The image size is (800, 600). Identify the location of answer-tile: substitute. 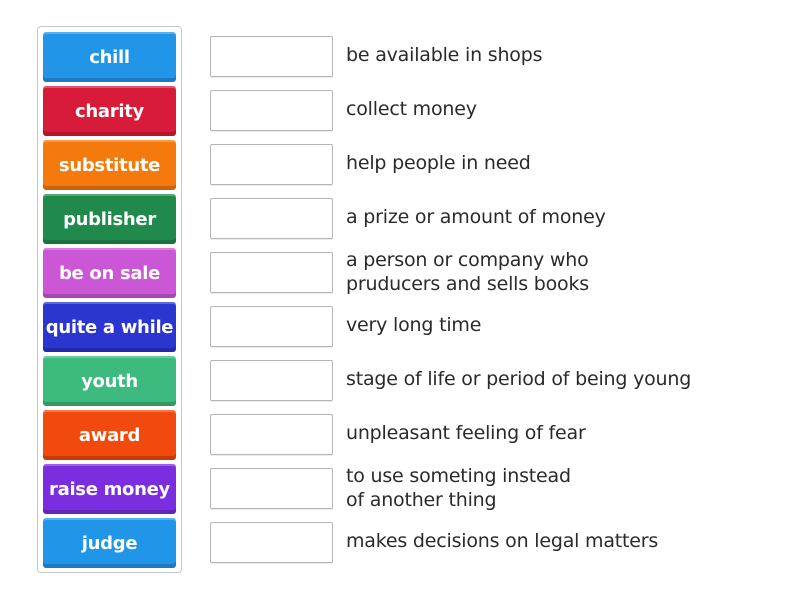
(109, 165).